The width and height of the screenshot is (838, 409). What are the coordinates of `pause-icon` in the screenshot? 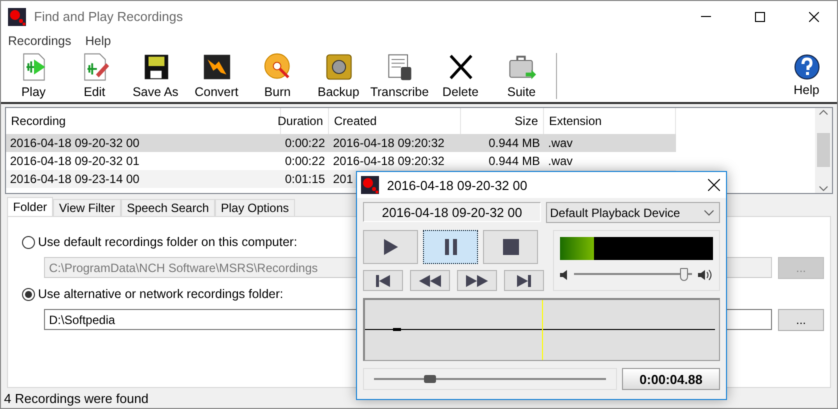 It's located at (450, 247).